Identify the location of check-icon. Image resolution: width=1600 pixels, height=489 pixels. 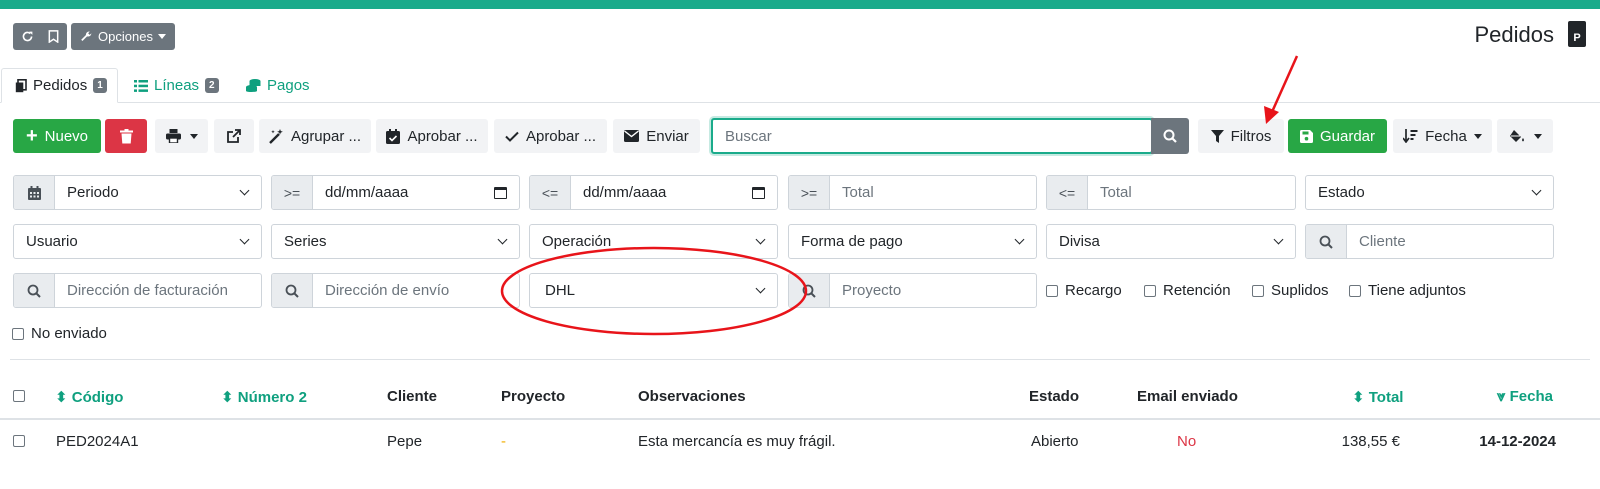
(512, 136).